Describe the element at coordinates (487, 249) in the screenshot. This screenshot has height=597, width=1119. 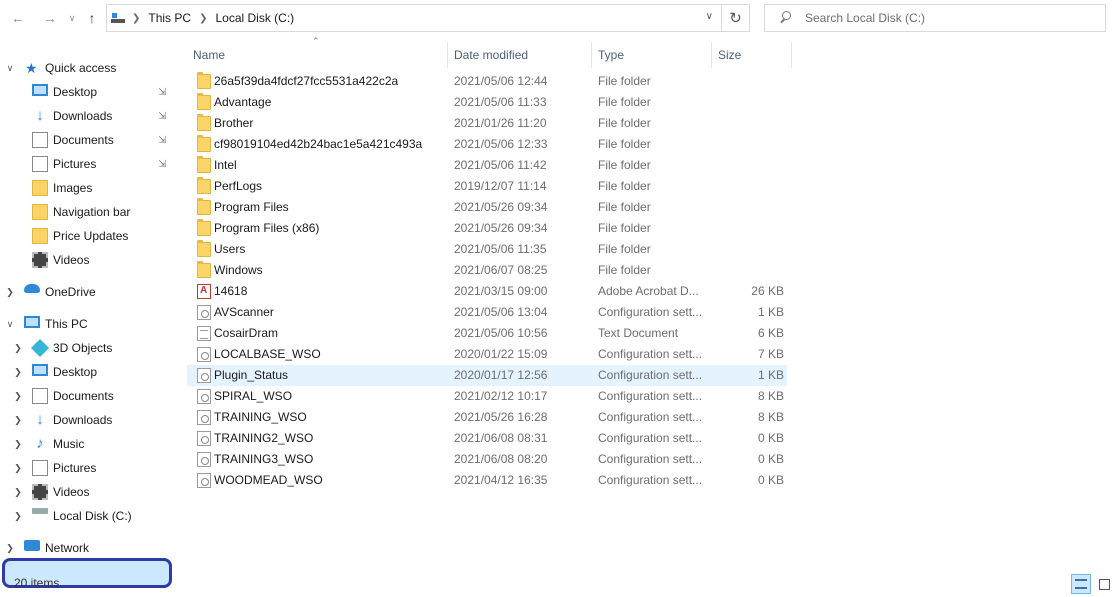
I see `file-row: Users 2021/05/06 11:35 File folder` at that location.